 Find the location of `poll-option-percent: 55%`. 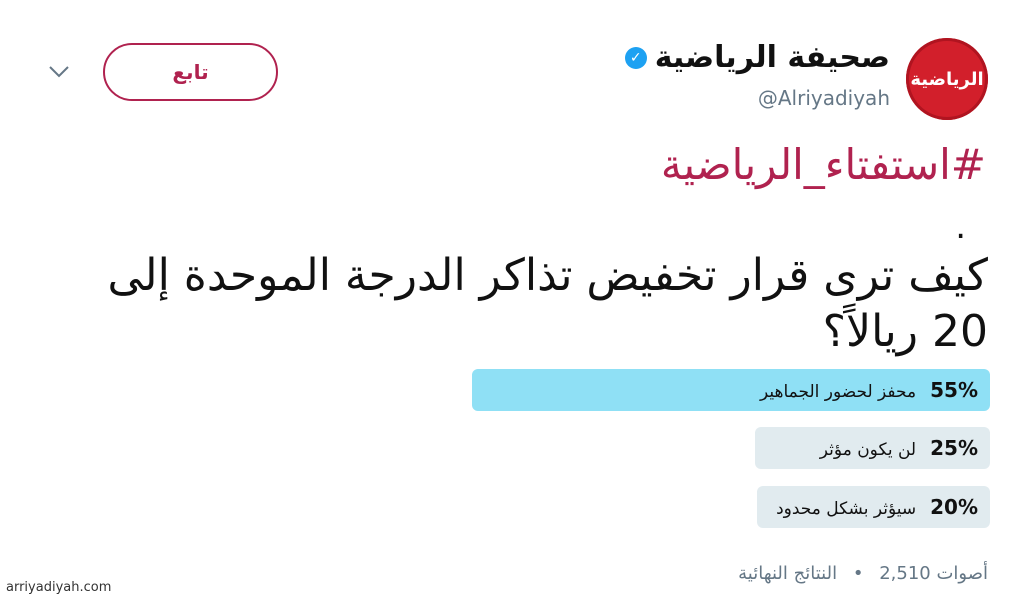

poll-option-percent: 55% is located at coordinates (954, 390).